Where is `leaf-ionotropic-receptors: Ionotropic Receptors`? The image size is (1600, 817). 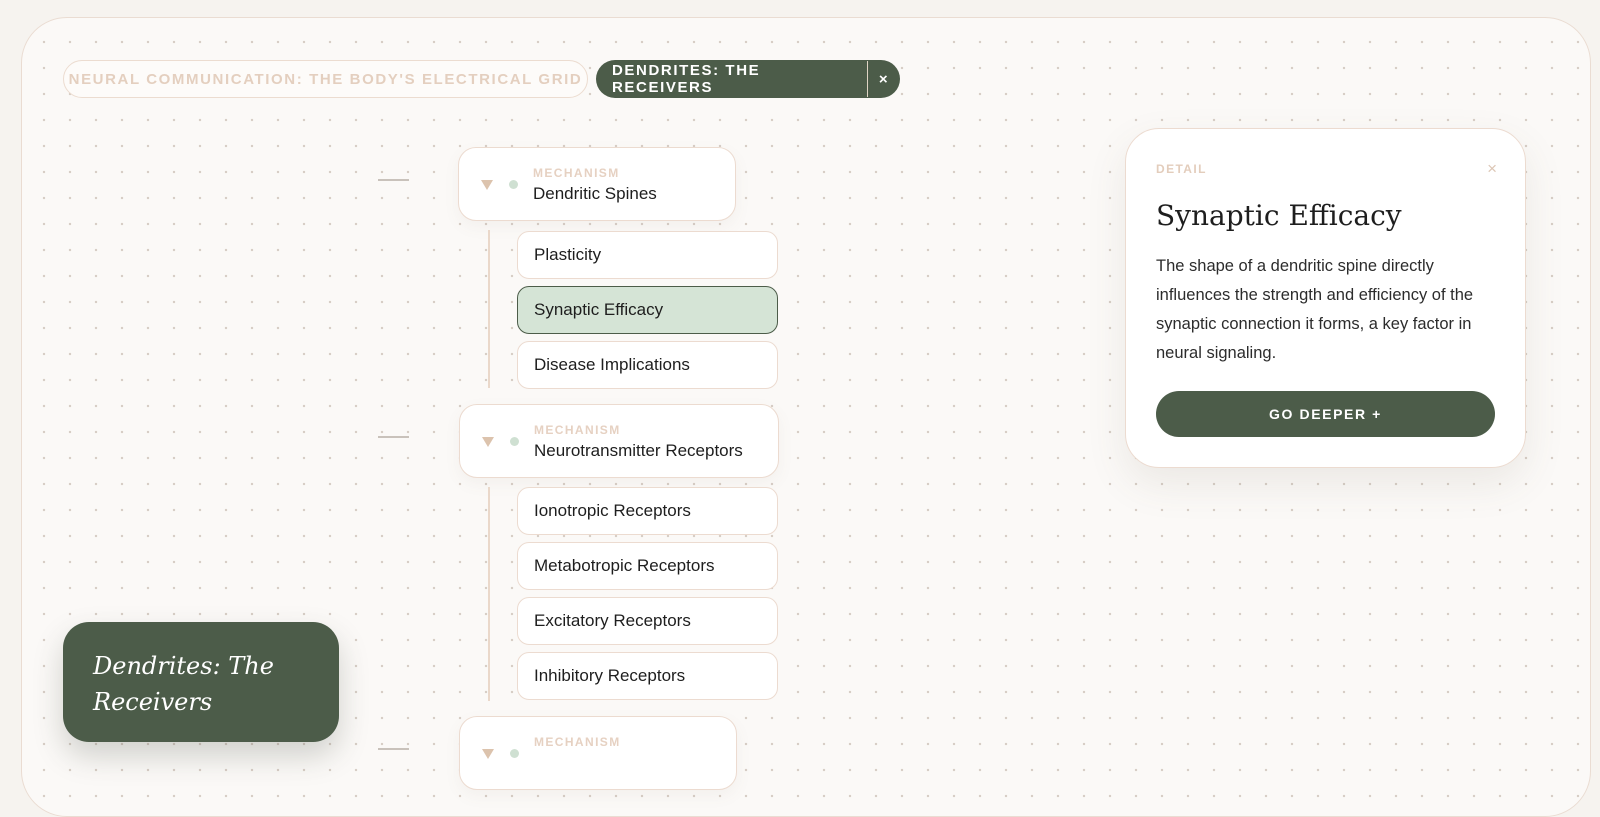
leaf-ionotropic-receptors: Ionotropic Receptors is located at coordinates (647, 511).